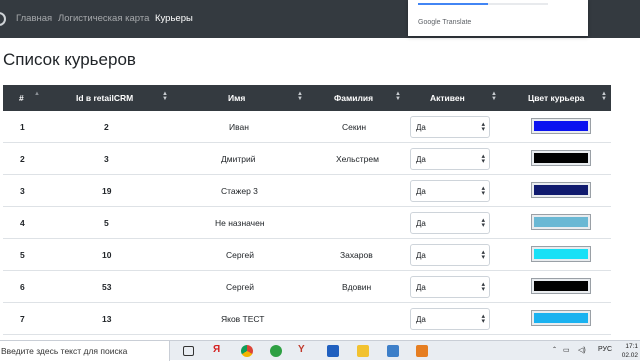 This screenshot has width=640, height=361. I want to click on row-number: 5, so click(22, 255).